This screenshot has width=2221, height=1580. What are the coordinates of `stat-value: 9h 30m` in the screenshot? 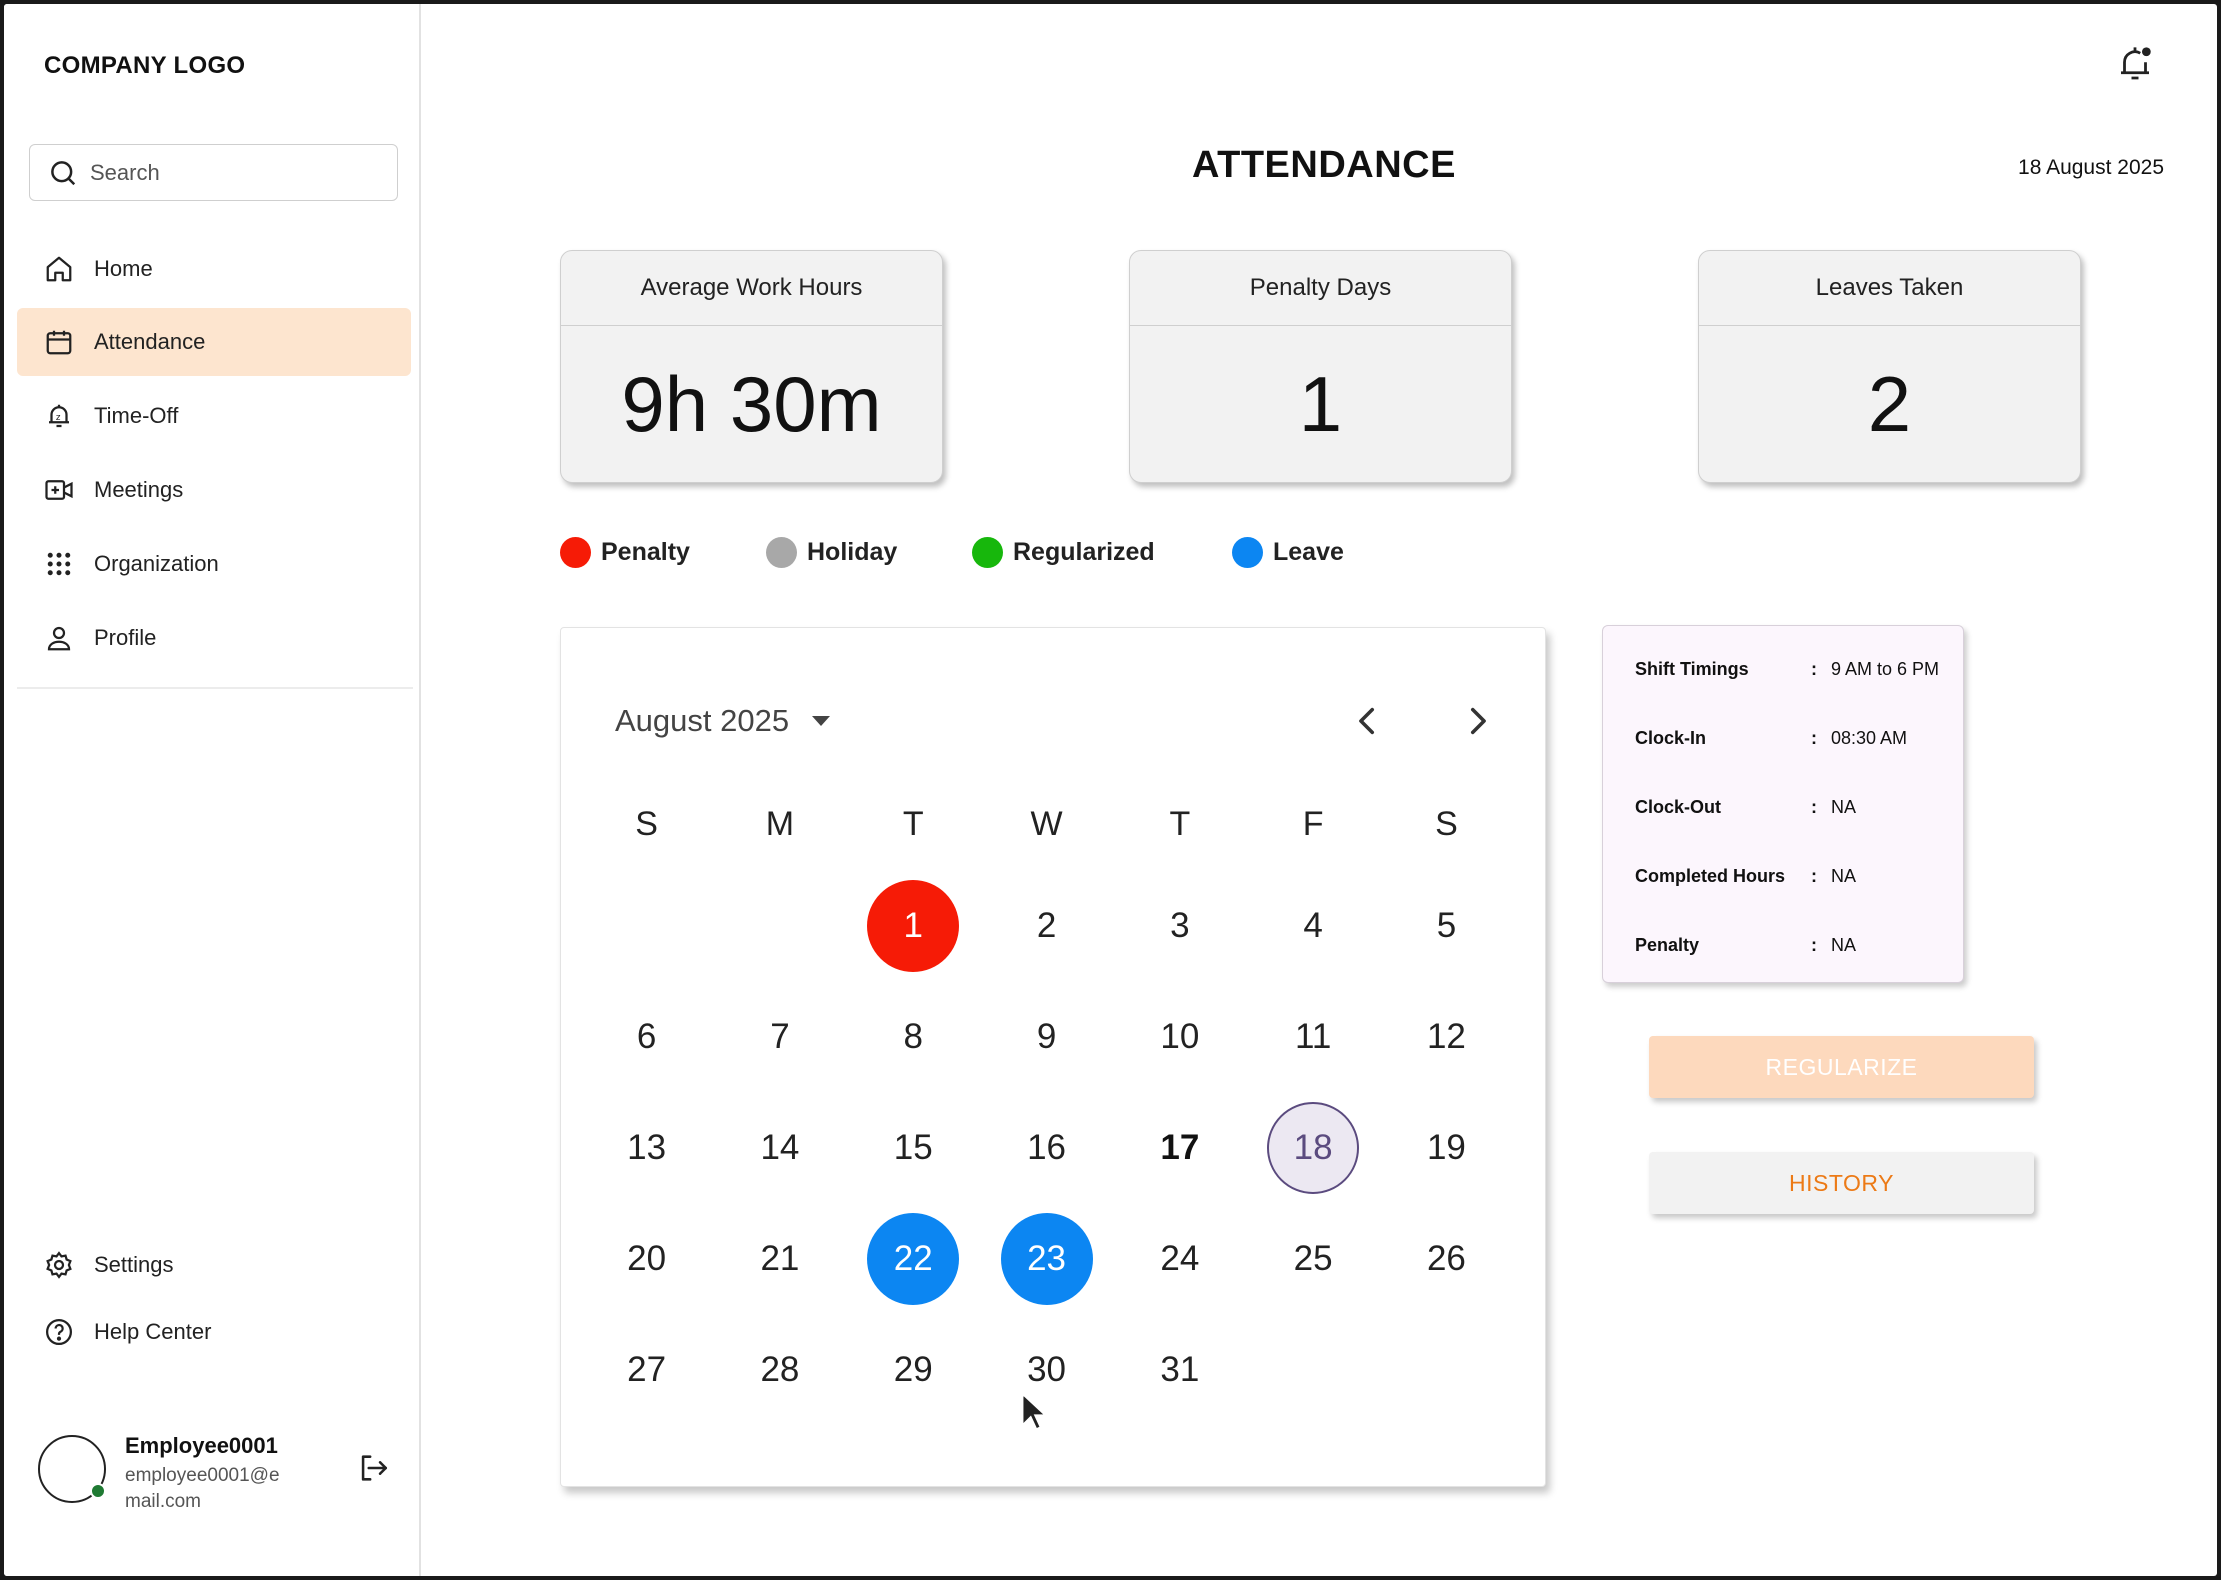 It's located at (751, 403).